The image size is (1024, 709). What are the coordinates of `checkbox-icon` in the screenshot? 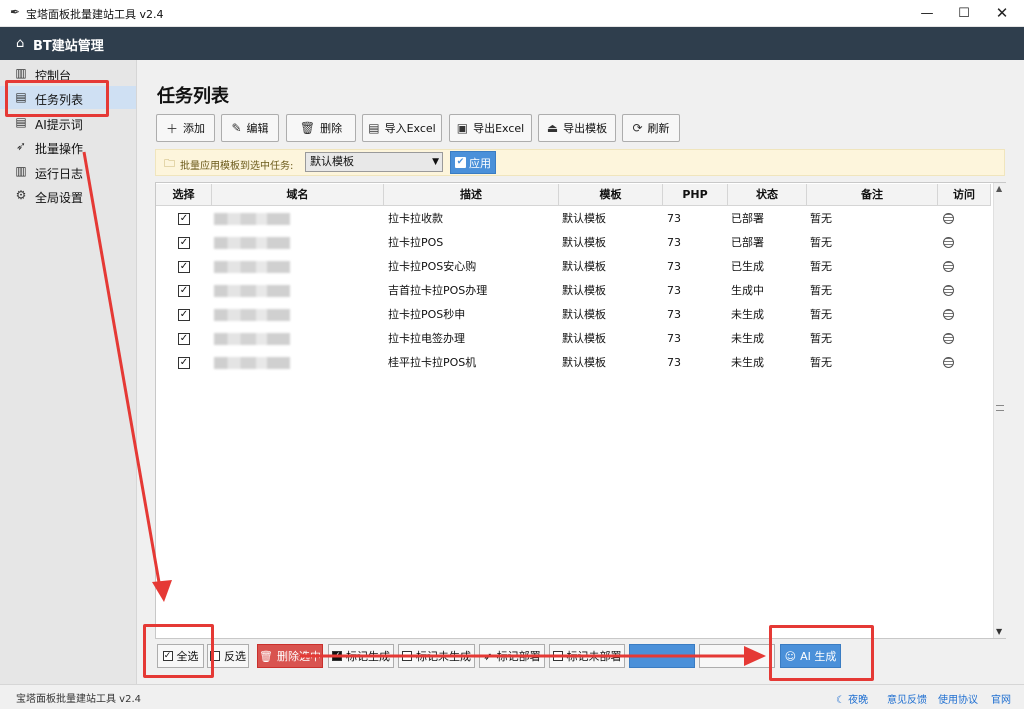 It's located at (407, 656).